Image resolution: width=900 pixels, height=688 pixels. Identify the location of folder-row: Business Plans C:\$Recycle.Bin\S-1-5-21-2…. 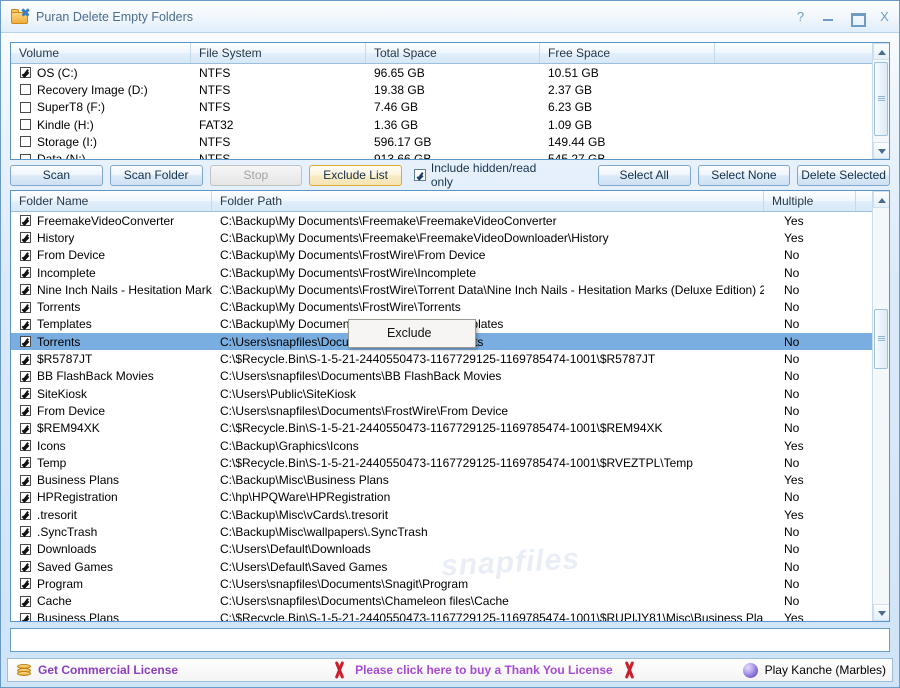
(450, 615).